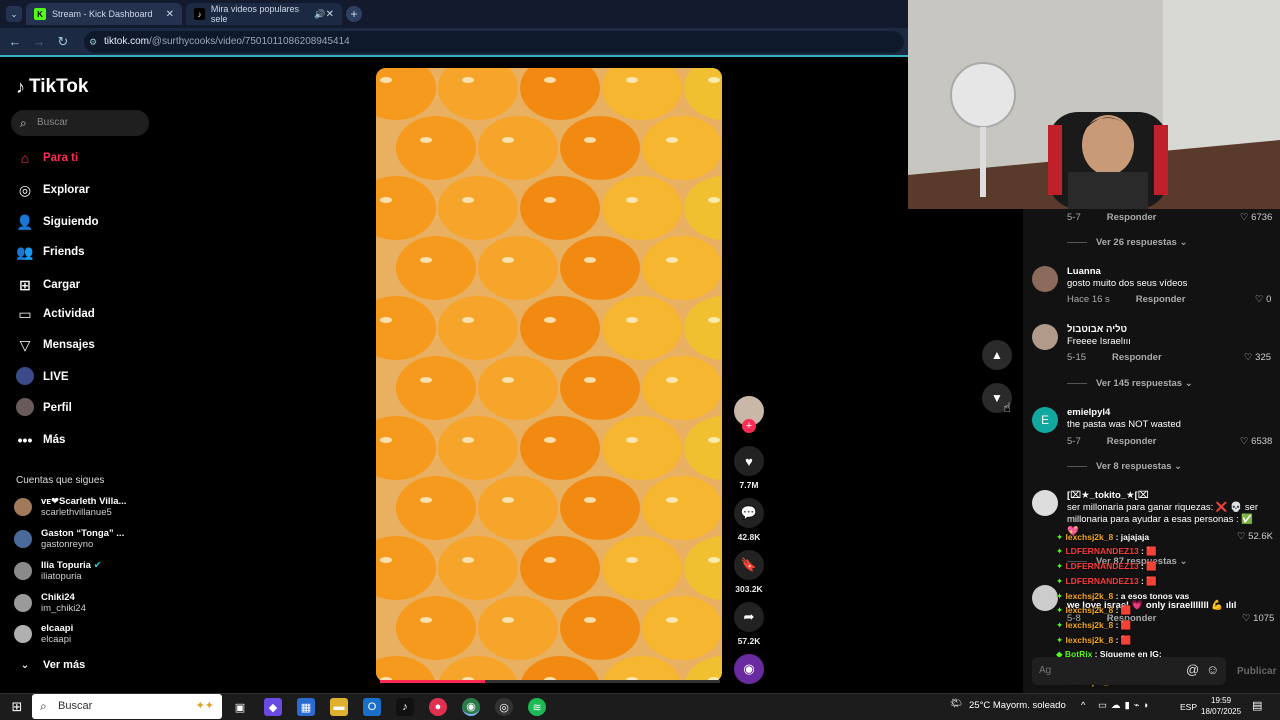 Image resolution: width=1280 pixels, height=720 pixels. I want to click on publish-button: Publicar, so click(1256, 671).